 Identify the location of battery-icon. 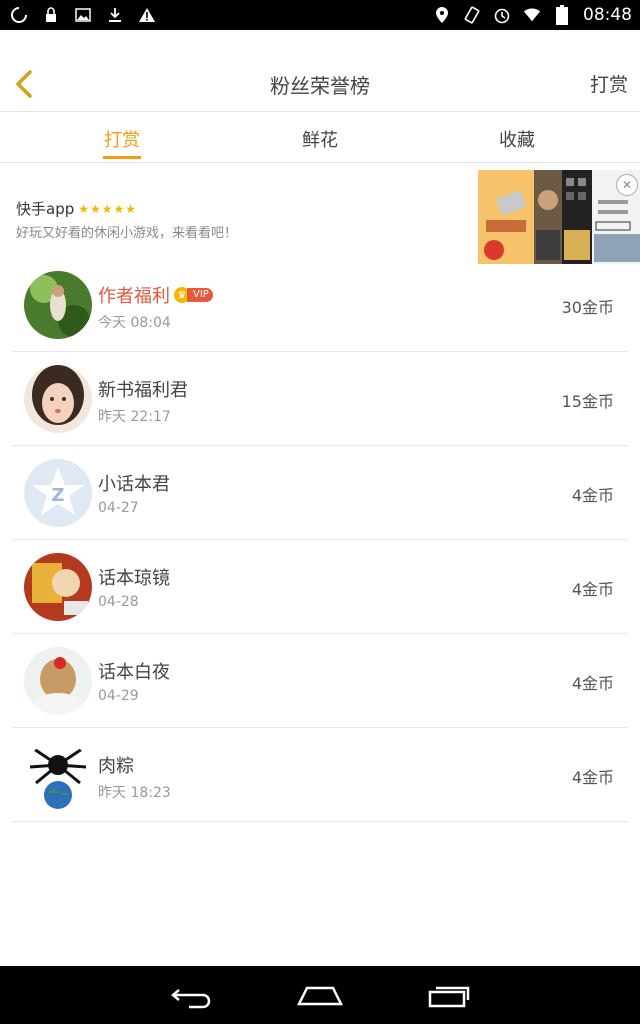
(562, 15).